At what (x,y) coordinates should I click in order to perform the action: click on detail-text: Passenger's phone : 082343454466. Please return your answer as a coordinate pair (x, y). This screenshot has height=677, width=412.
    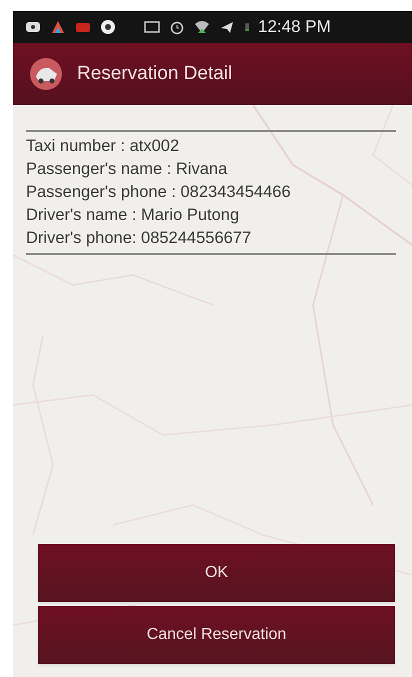
    Looking at the image, I should click on (159, 192).